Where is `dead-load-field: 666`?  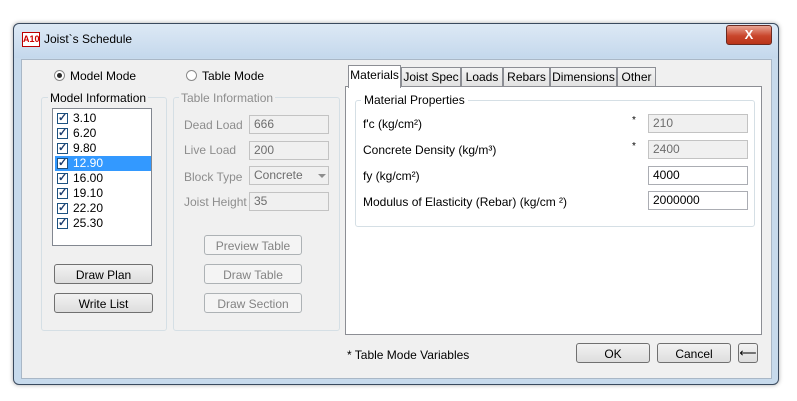
dead-load-field: 666 is located at coordinates (289, 124).